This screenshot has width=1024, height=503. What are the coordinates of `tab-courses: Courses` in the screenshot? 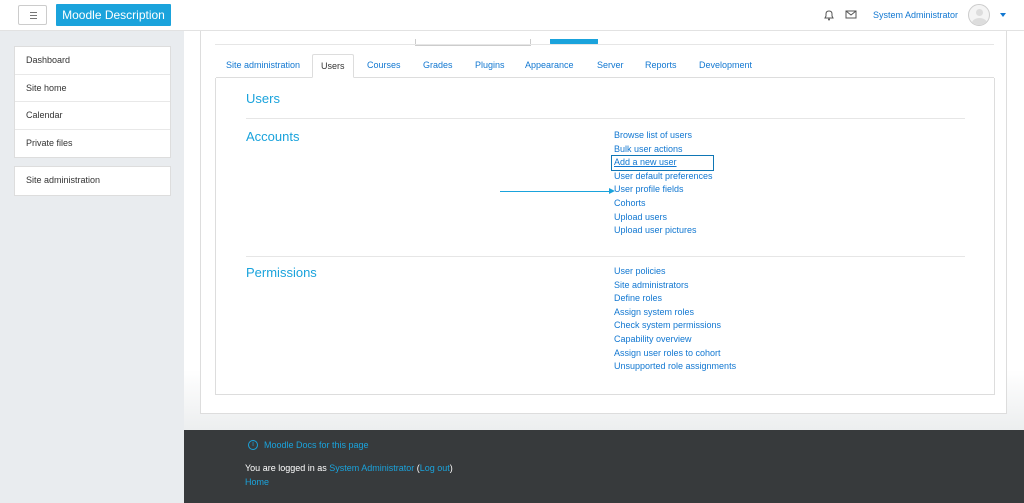 It's located at (384, 66).